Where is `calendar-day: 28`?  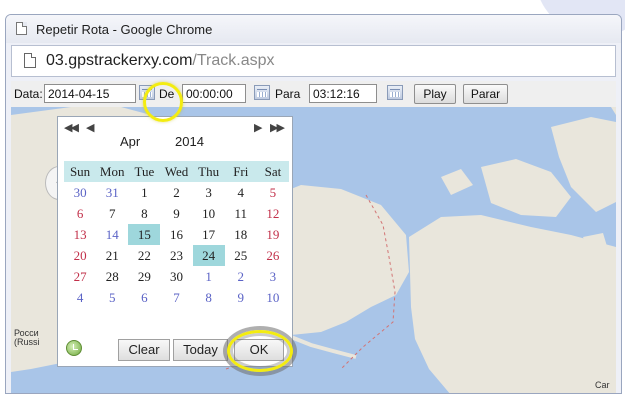 calendar-day: 28 is located at coordinates (112, 276).